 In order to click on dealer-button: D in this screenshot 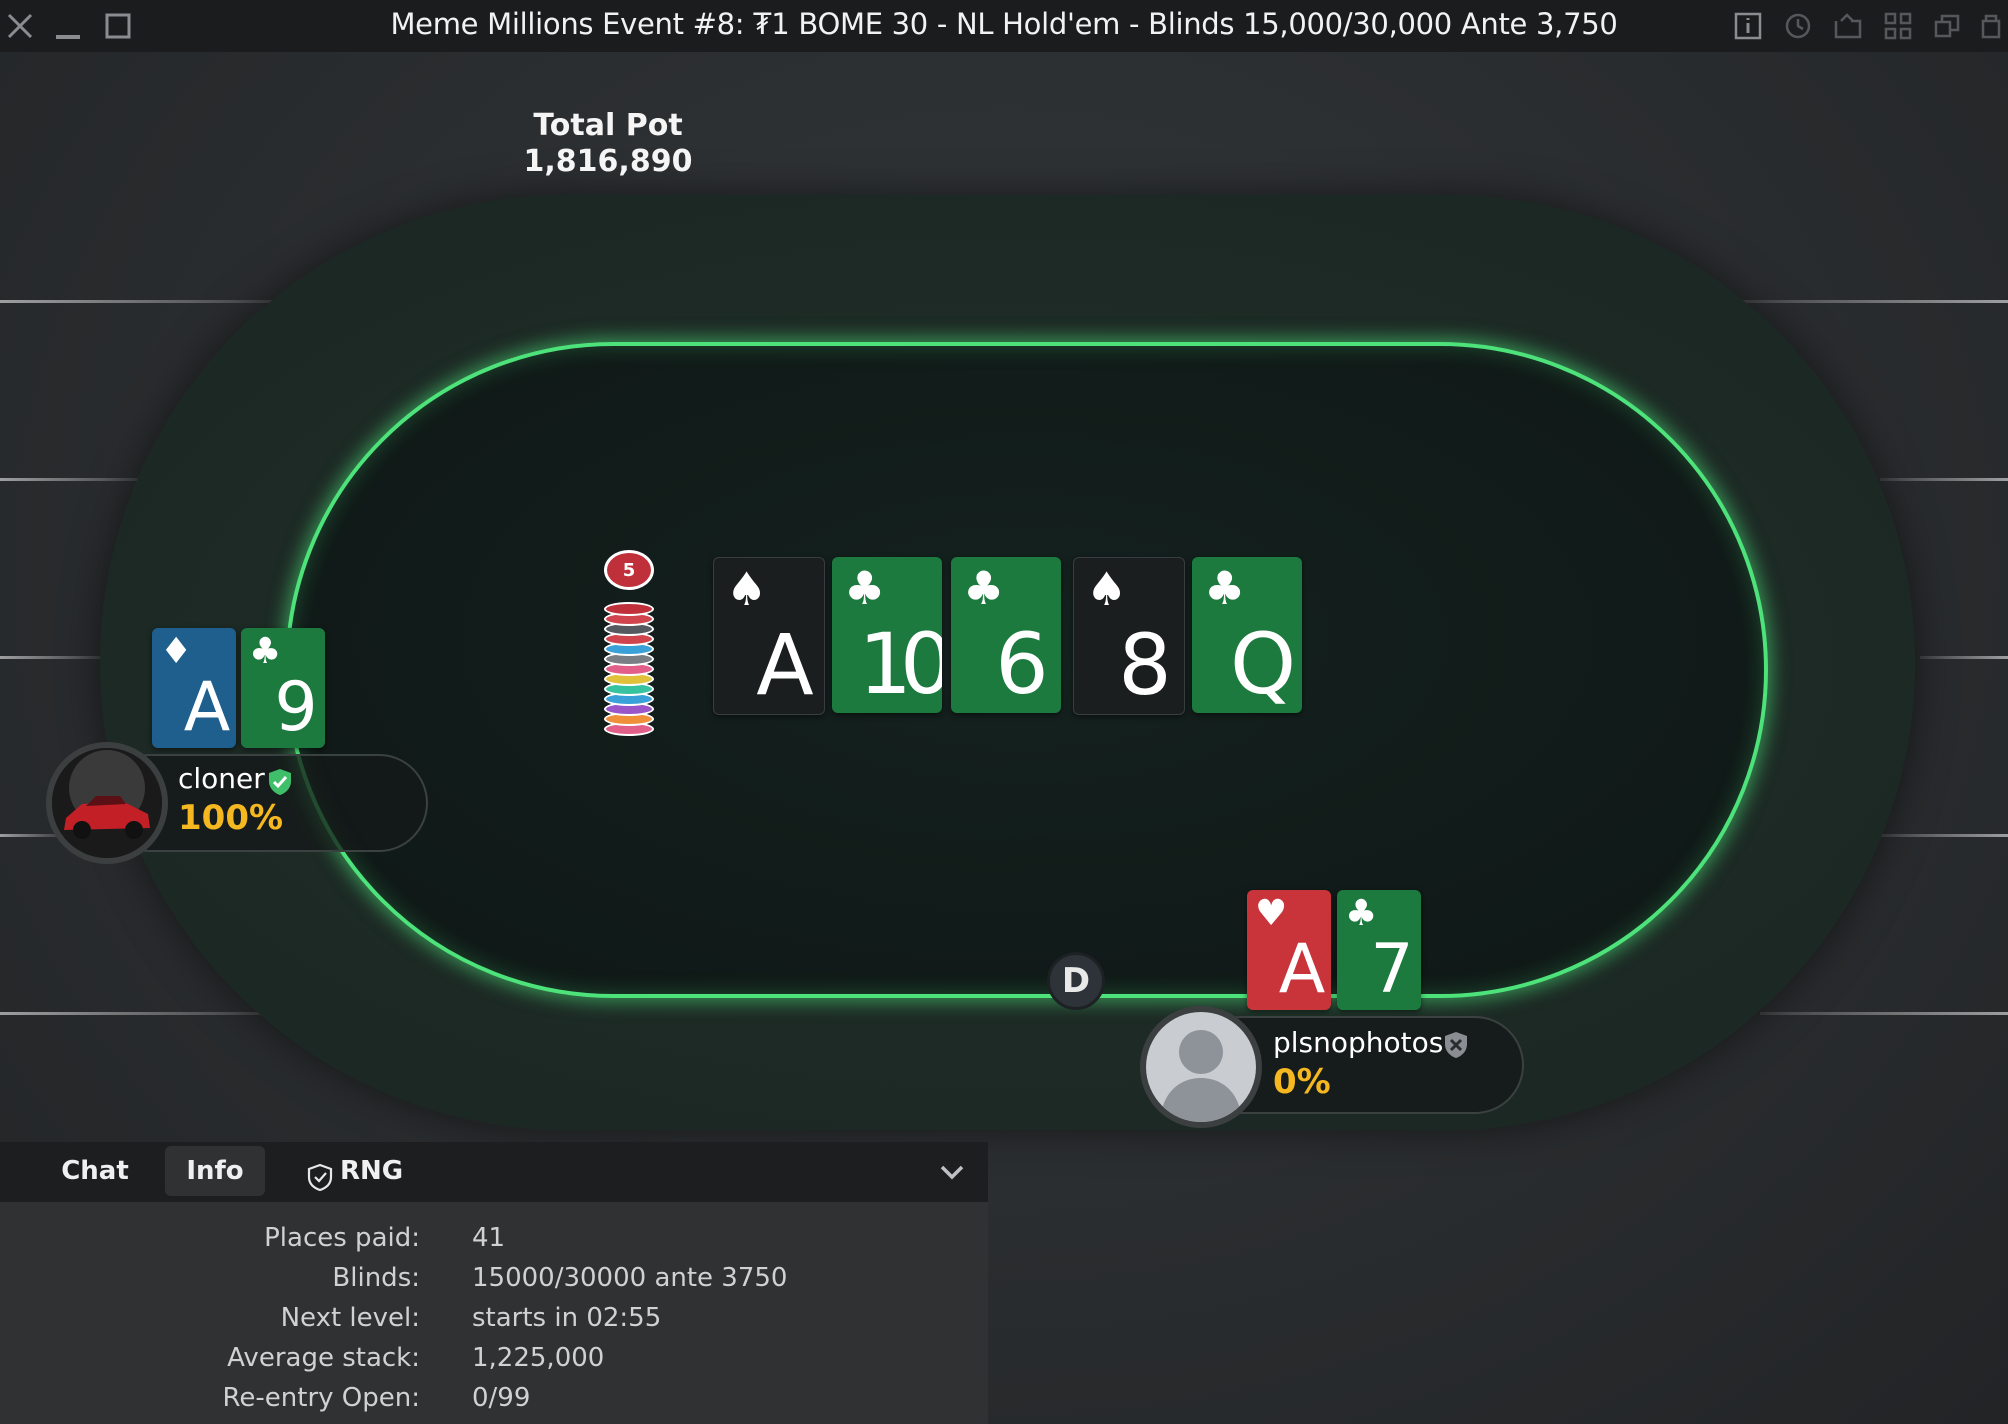, I will do `click(1076, 981)`.